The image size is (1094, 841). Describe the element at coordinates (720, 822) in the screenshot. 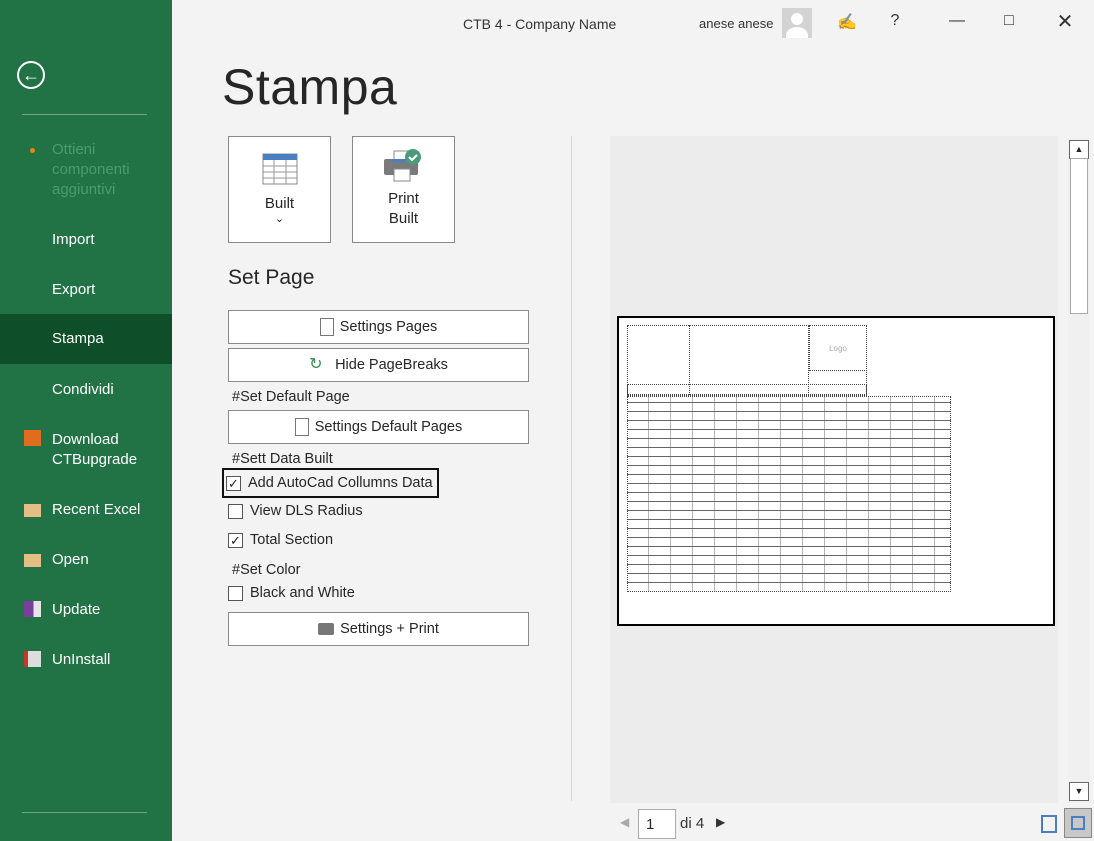

I see `next-page-icon: ▶` at that location.